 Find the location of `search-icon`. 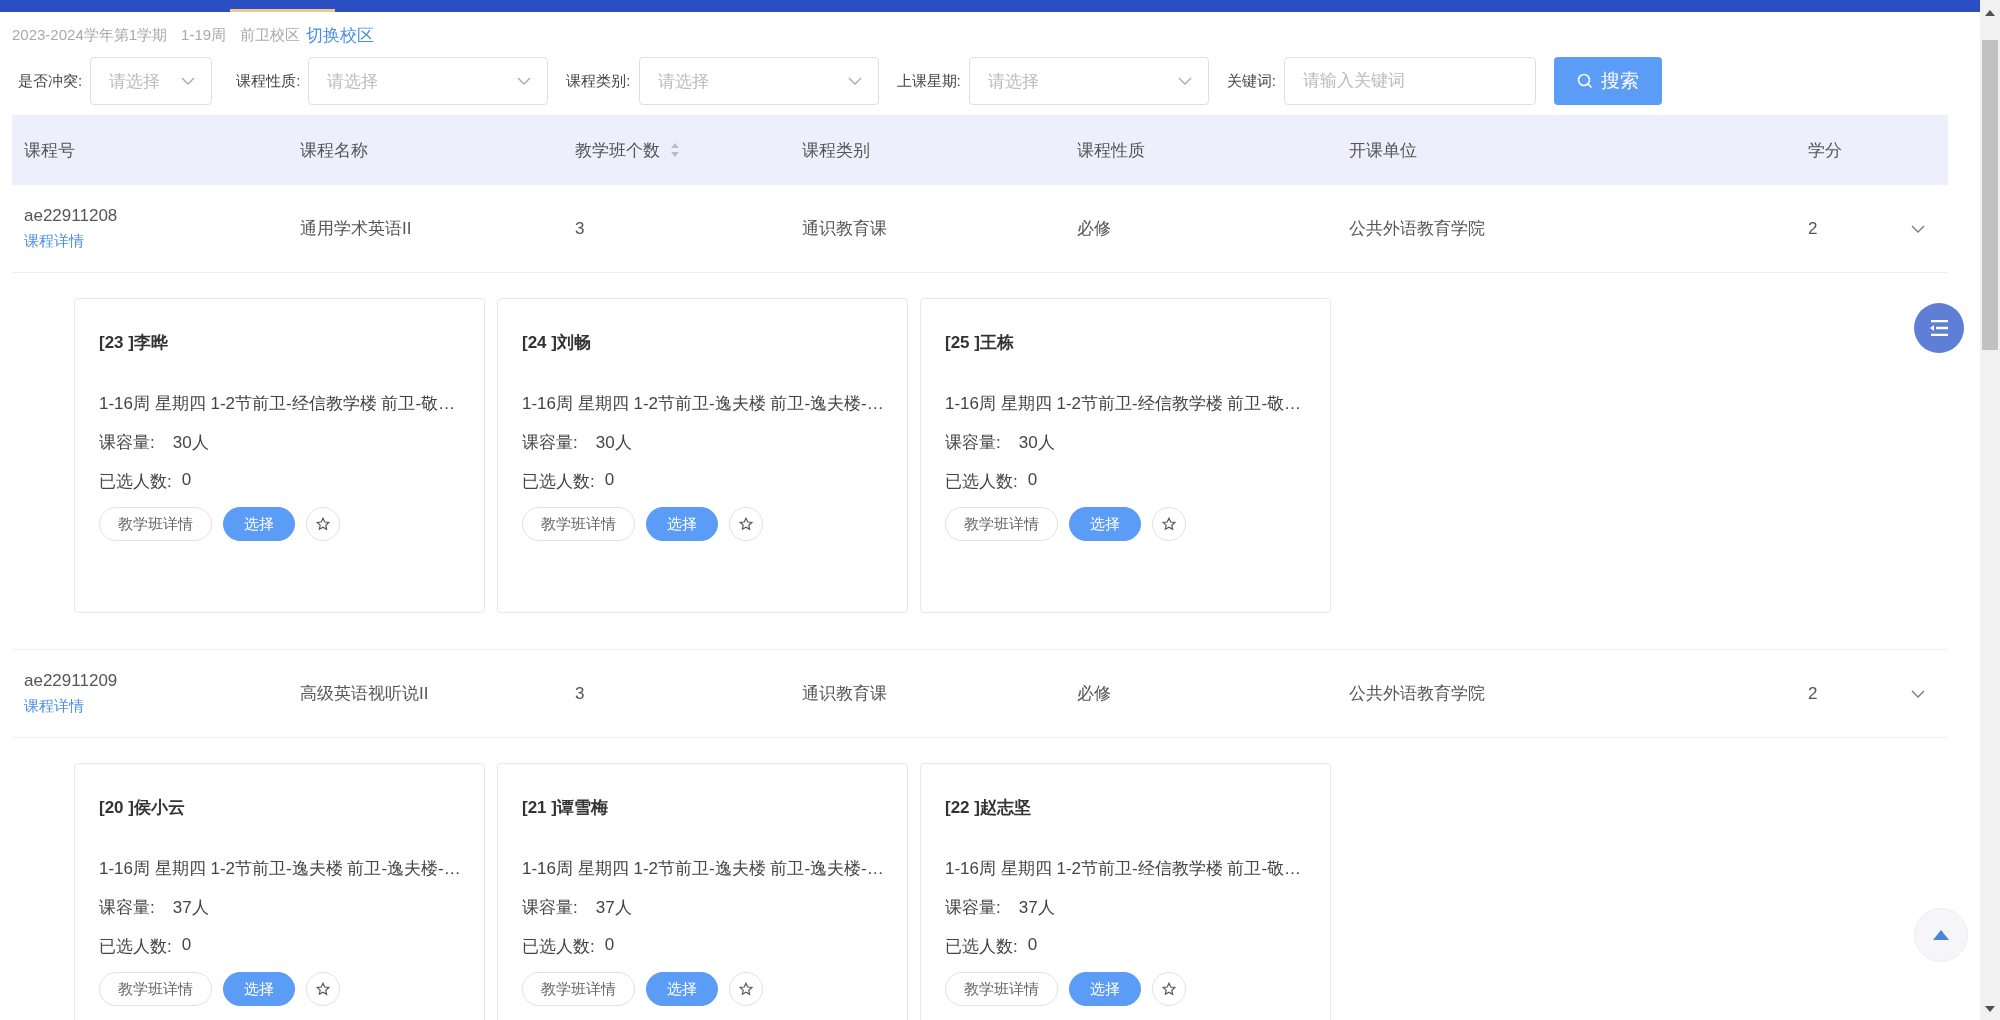

search-icon is located at coordinates (1584, 81).